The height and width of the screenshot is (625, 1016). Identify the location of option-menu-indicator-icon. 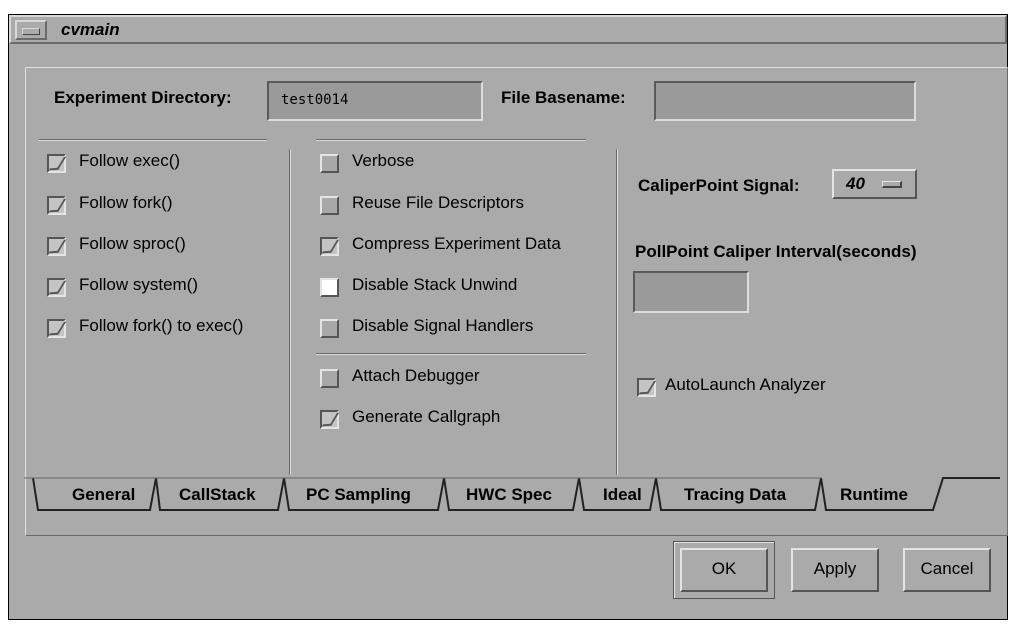
(892, 184).